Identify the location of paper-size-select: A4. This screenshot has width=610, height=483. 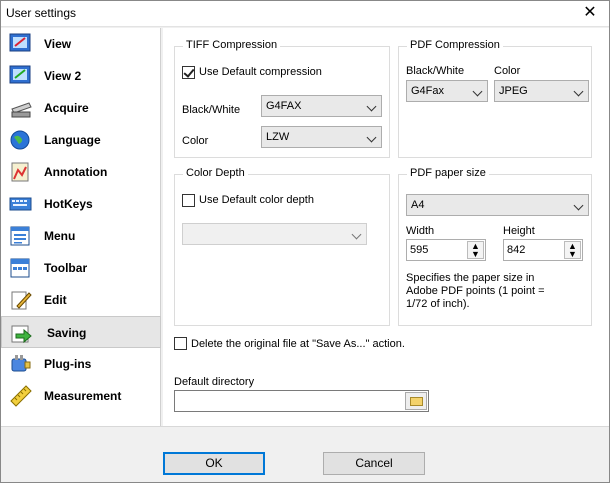
(497, 205).